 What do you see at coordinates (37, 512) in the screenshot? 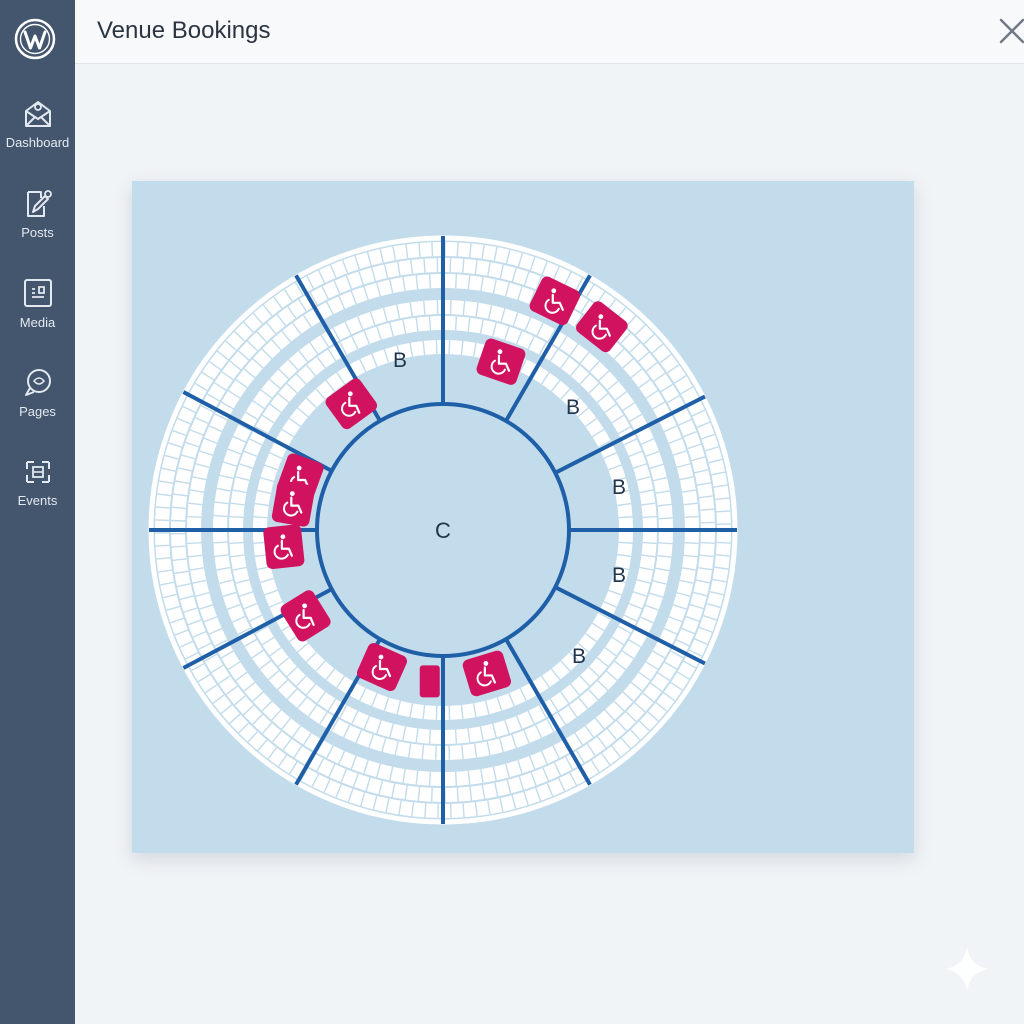
I see `sidebar: Dashboard Posts Media Pages Events` at bounding box center [37, 512].